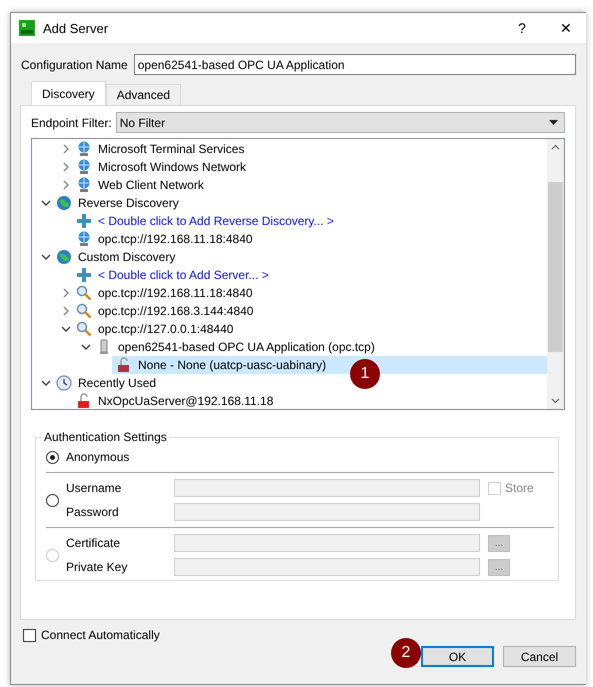  What do you see at coordinates (71, 123) in the screenshot?
I see `endpoint-filter-label: Endpoint Filter:` at bounding box center [71, 123].